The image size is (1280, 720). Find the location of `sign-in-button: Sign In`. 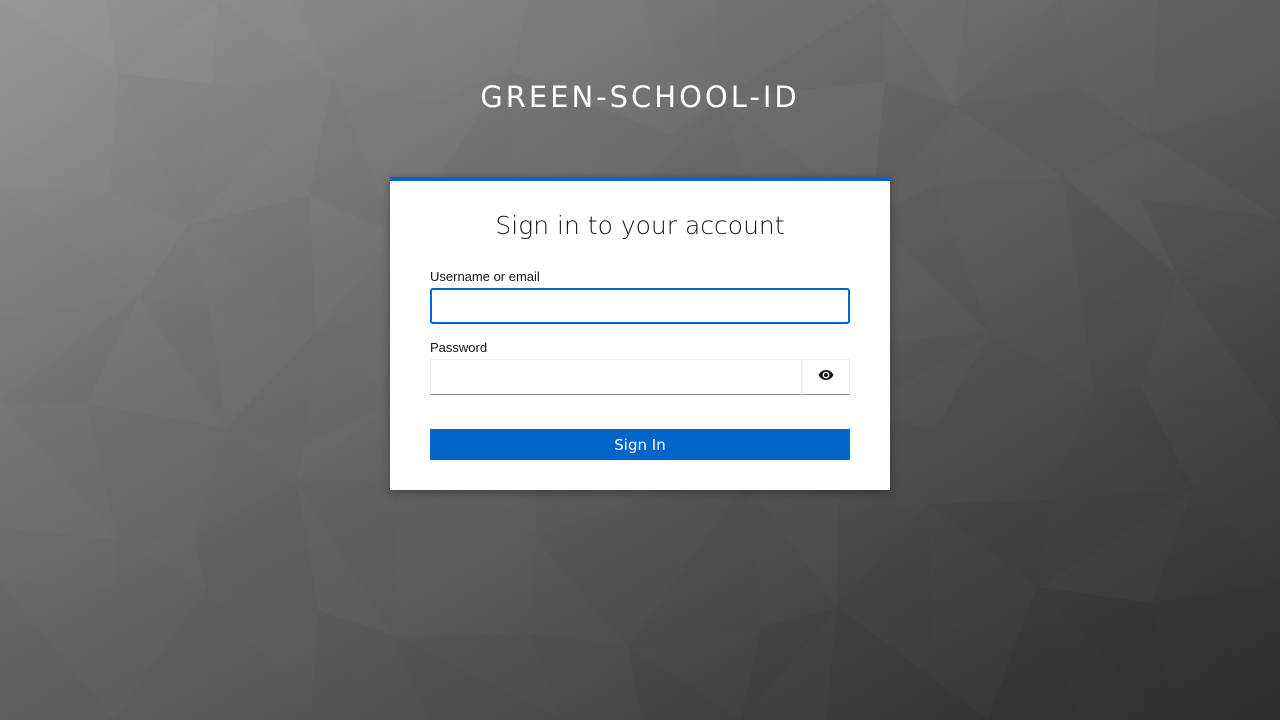

sign-in-button: Sign In is located at coordinates (640, 444).